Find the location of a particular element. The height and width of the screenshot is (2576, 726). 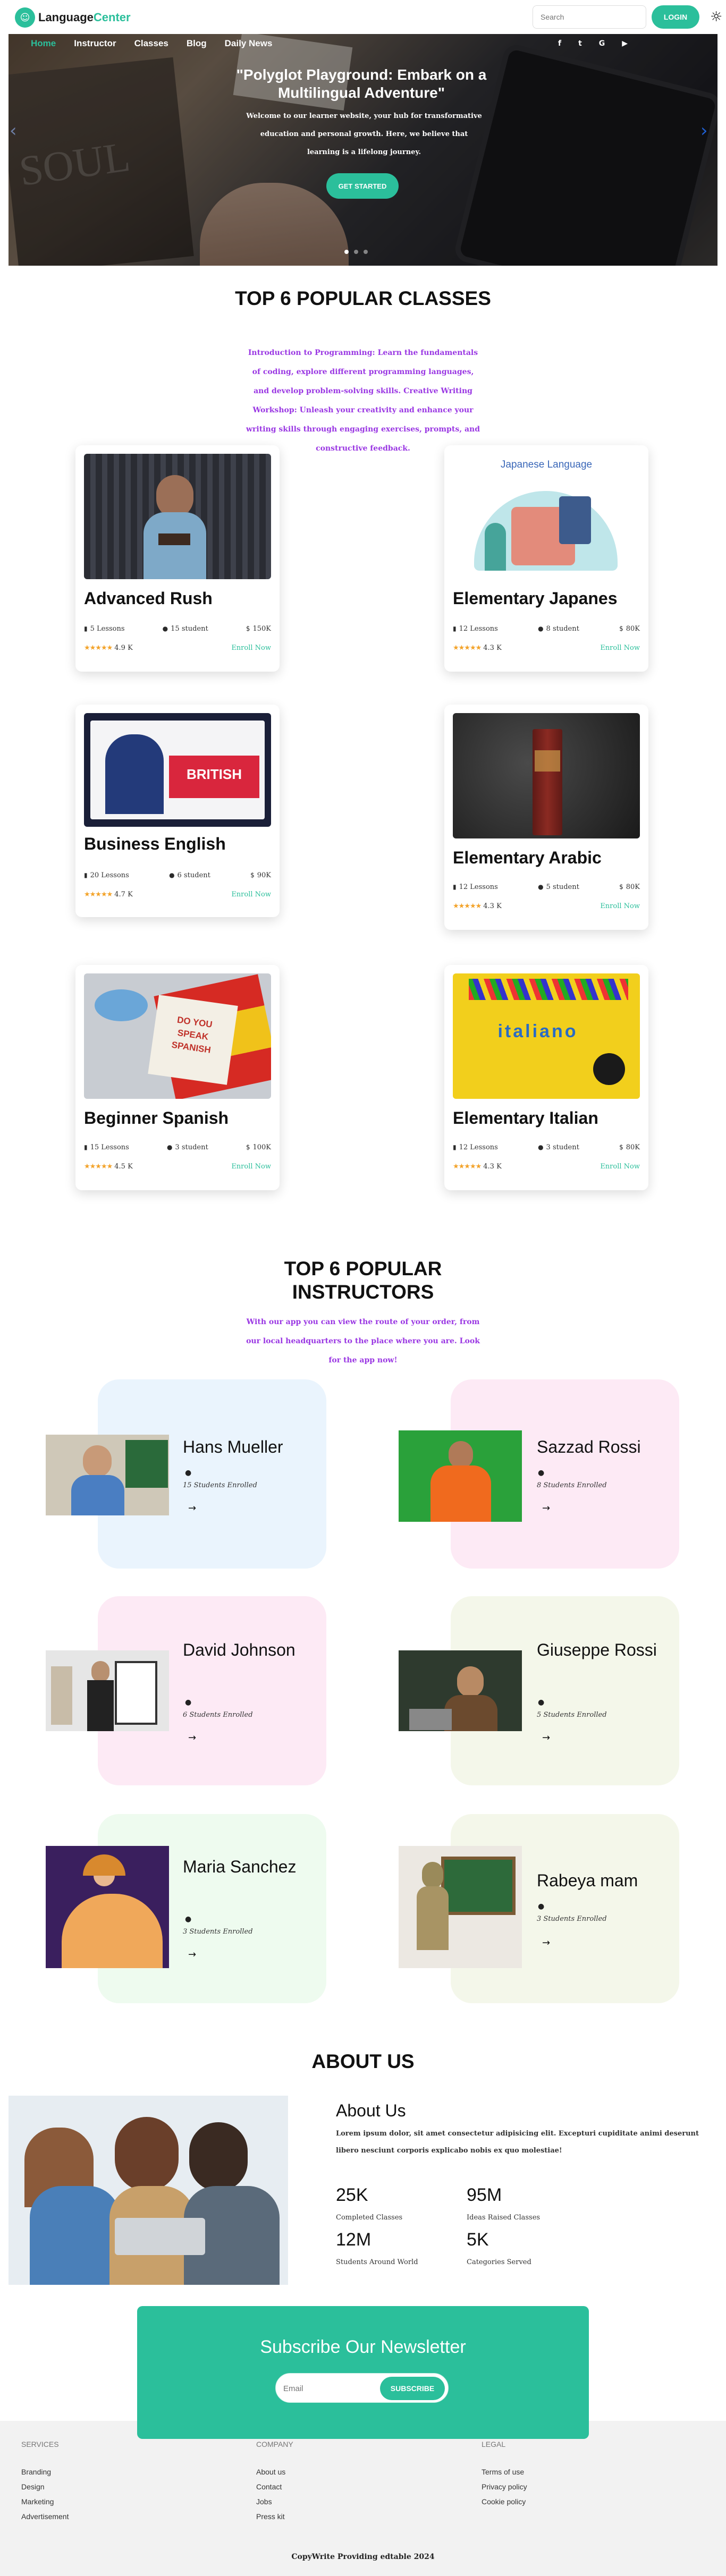

carousel-next-icon: › is located at coordinates (704, 130).